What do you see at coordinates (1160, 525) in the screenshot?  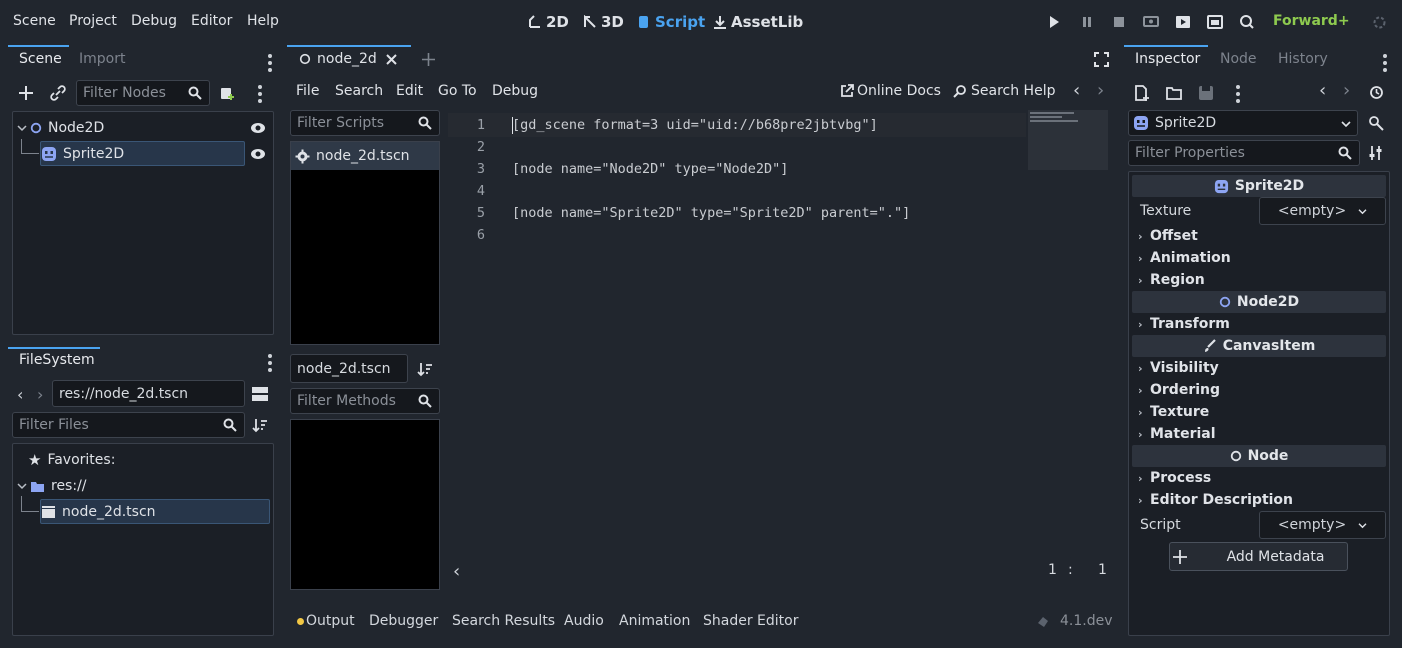 I see `script-property-label: Script` at bounding box center [1160, 525].